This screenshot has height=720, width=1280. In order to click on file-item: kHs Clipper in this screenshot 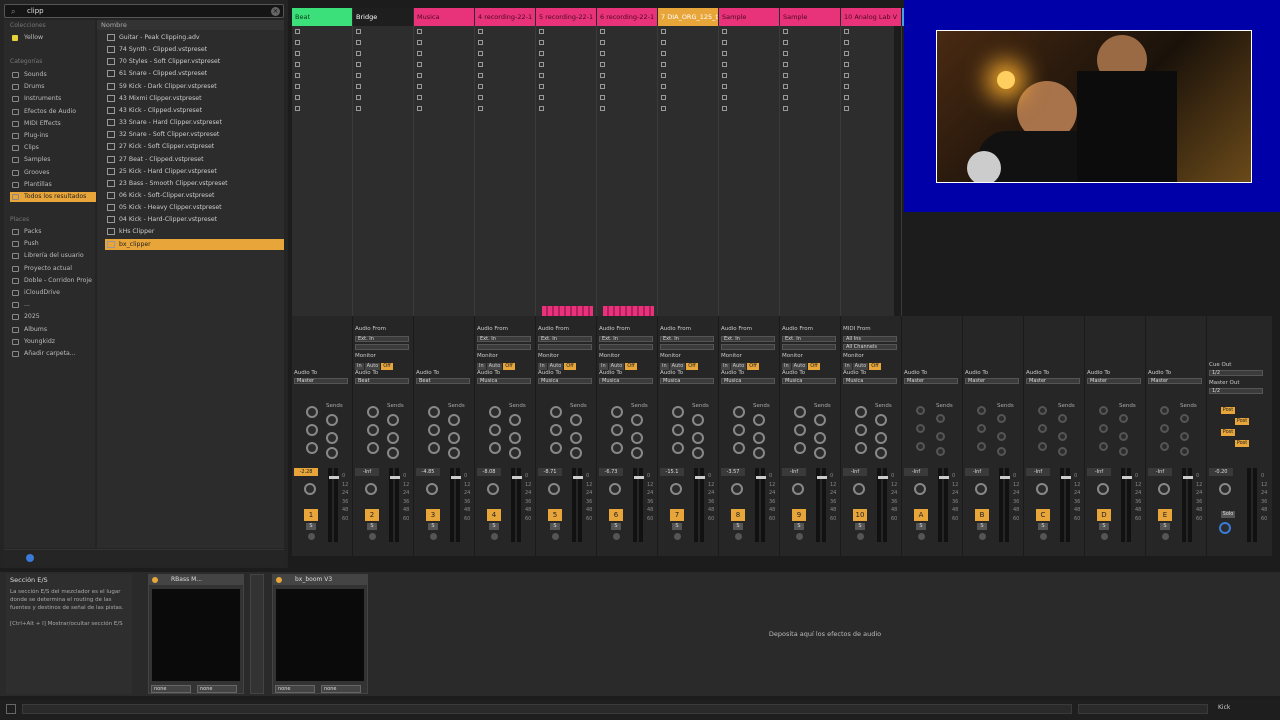, I will do `click(194, 231)`.